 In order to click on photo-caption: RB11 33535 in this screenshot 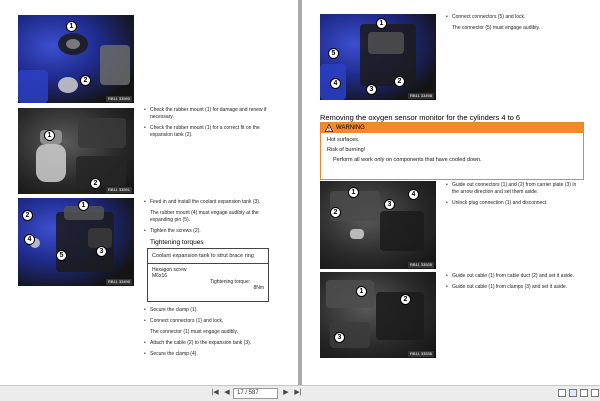, I will do `click(421, 265)`.